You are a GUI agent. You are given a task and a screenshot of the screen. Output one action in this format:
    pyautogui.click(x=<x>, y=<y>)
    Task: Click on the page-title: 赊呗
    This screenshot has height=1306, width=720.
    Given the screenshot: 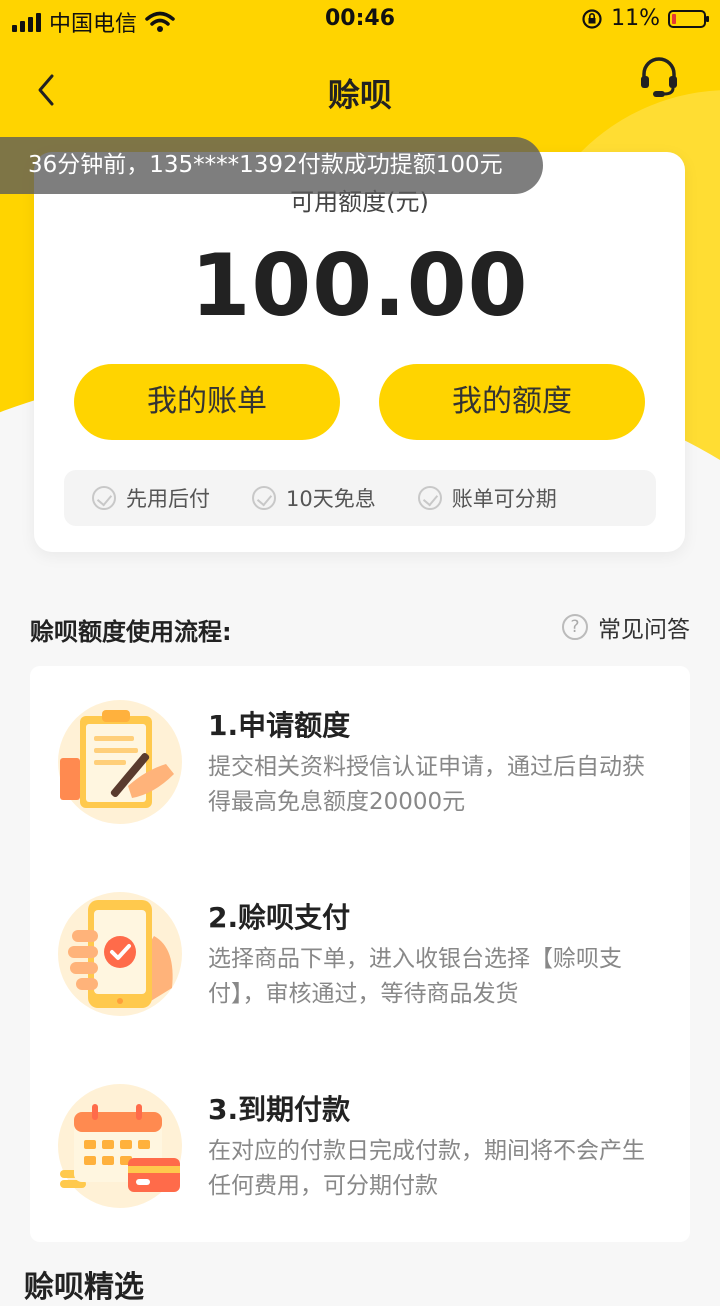 What is the action you would take?
    pyautogui.click(x=359, y=95)
    